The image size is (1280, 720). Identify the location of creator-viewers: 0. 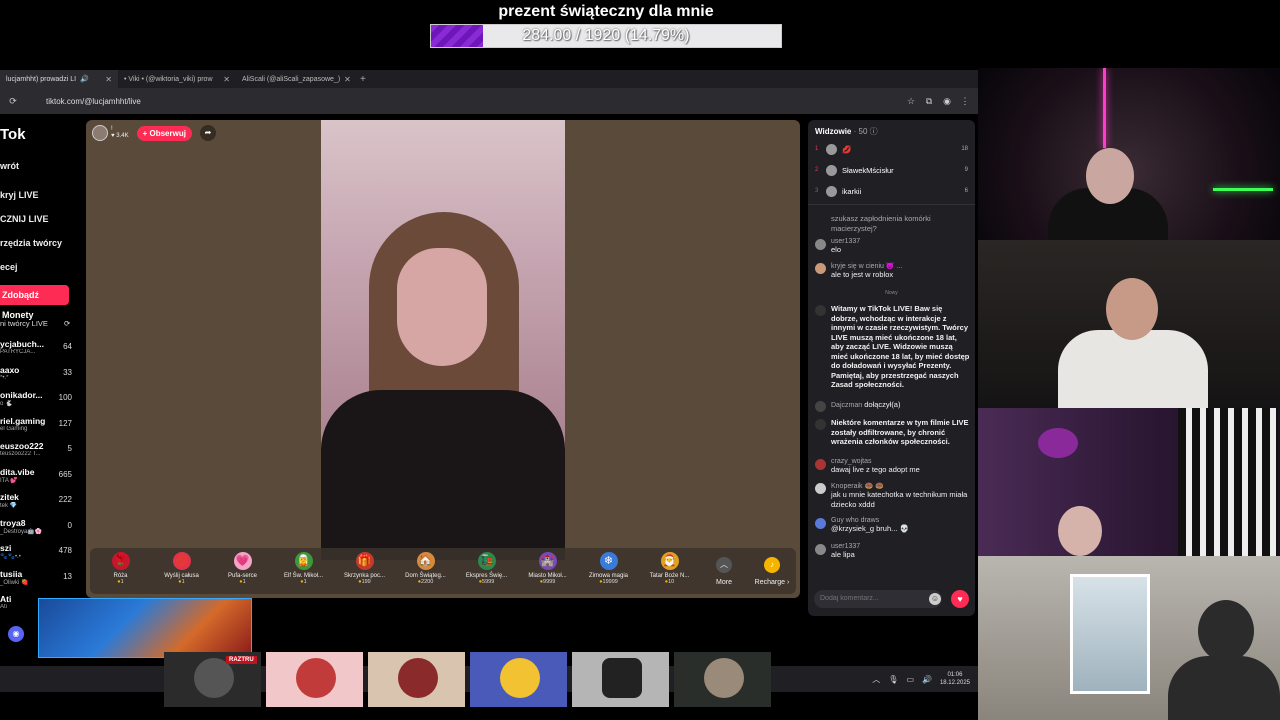
(69, 525).